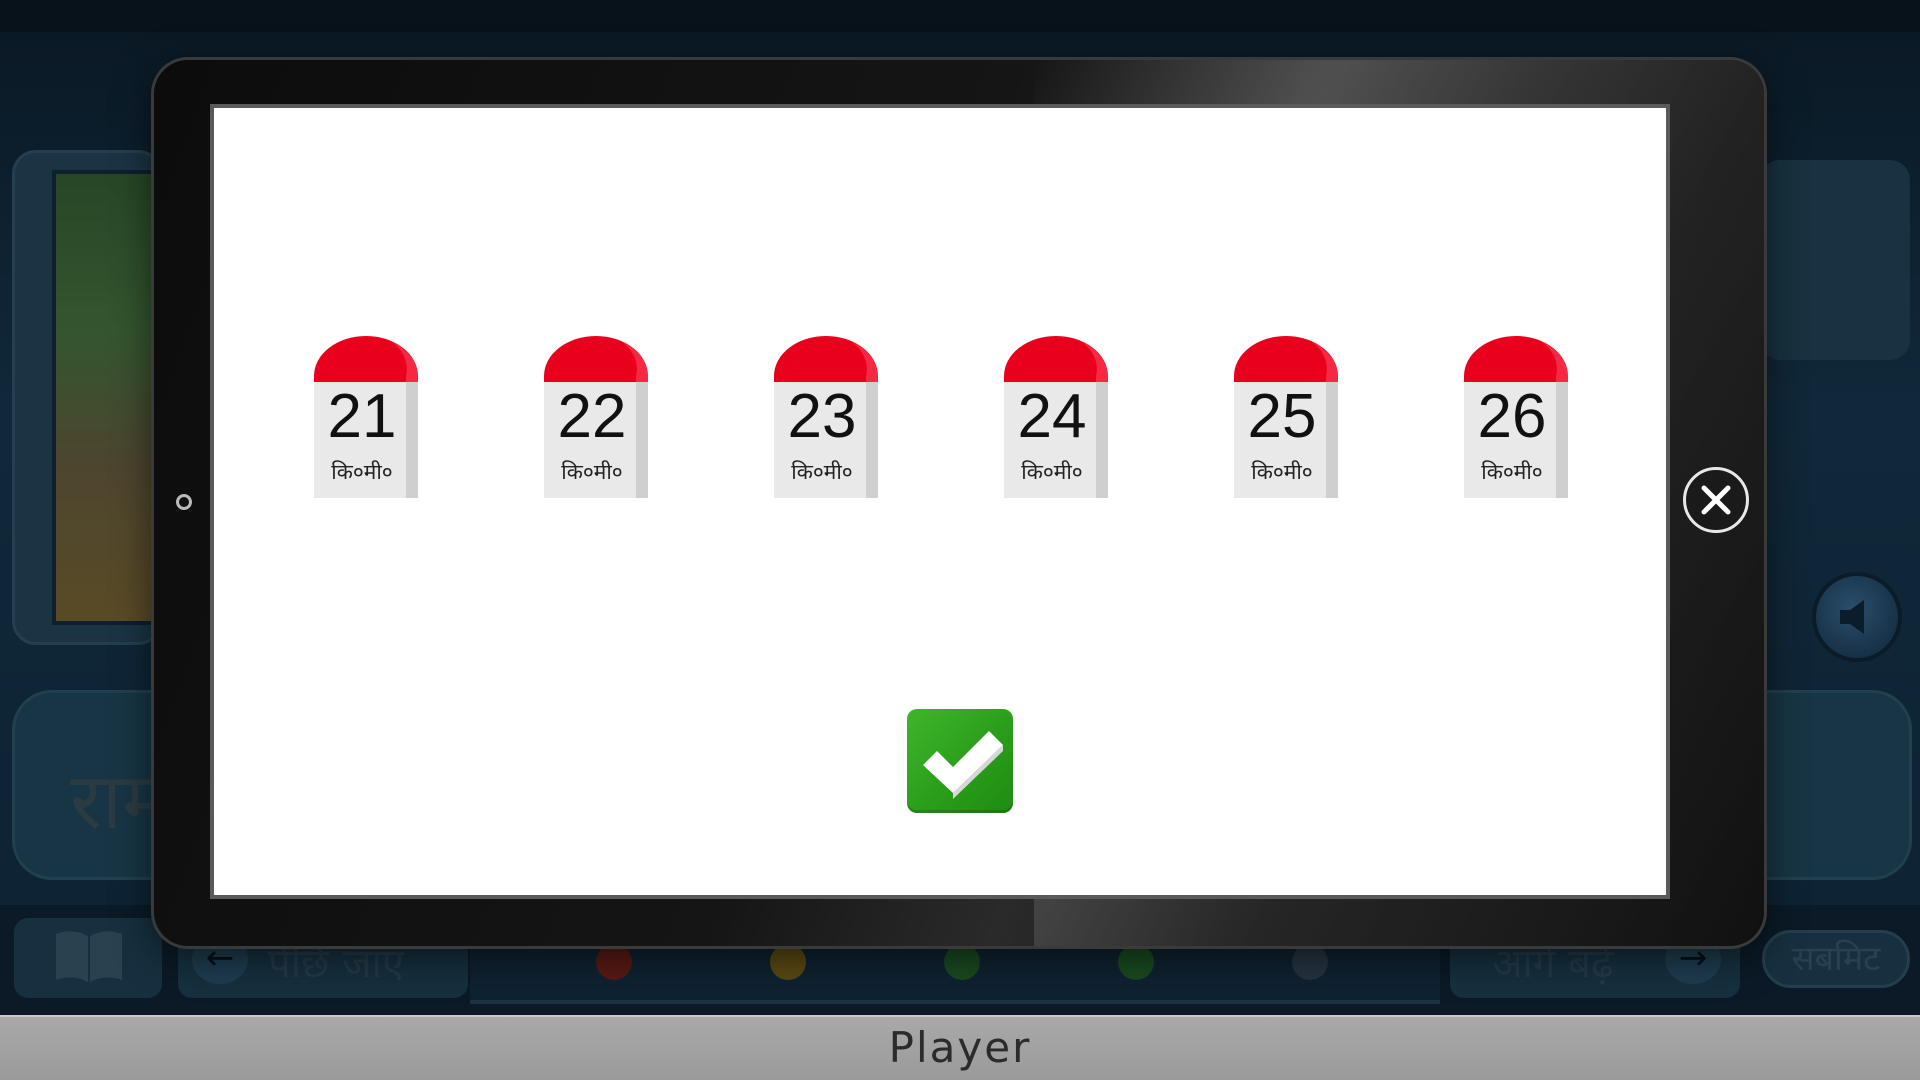  Describe the element at coordinates (960, 16) in the screenshot. I see `top-bar` at that location.